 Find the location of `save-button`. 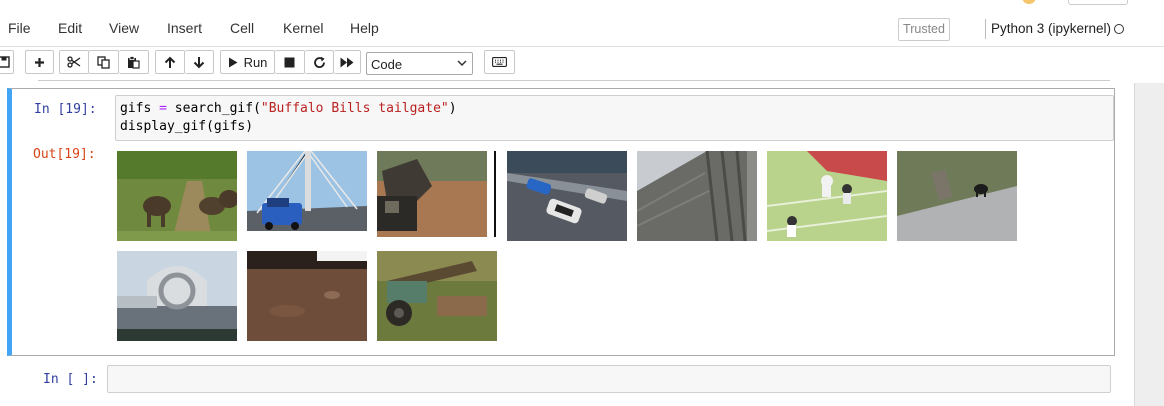

save-button is located at coordinates (7, 62).